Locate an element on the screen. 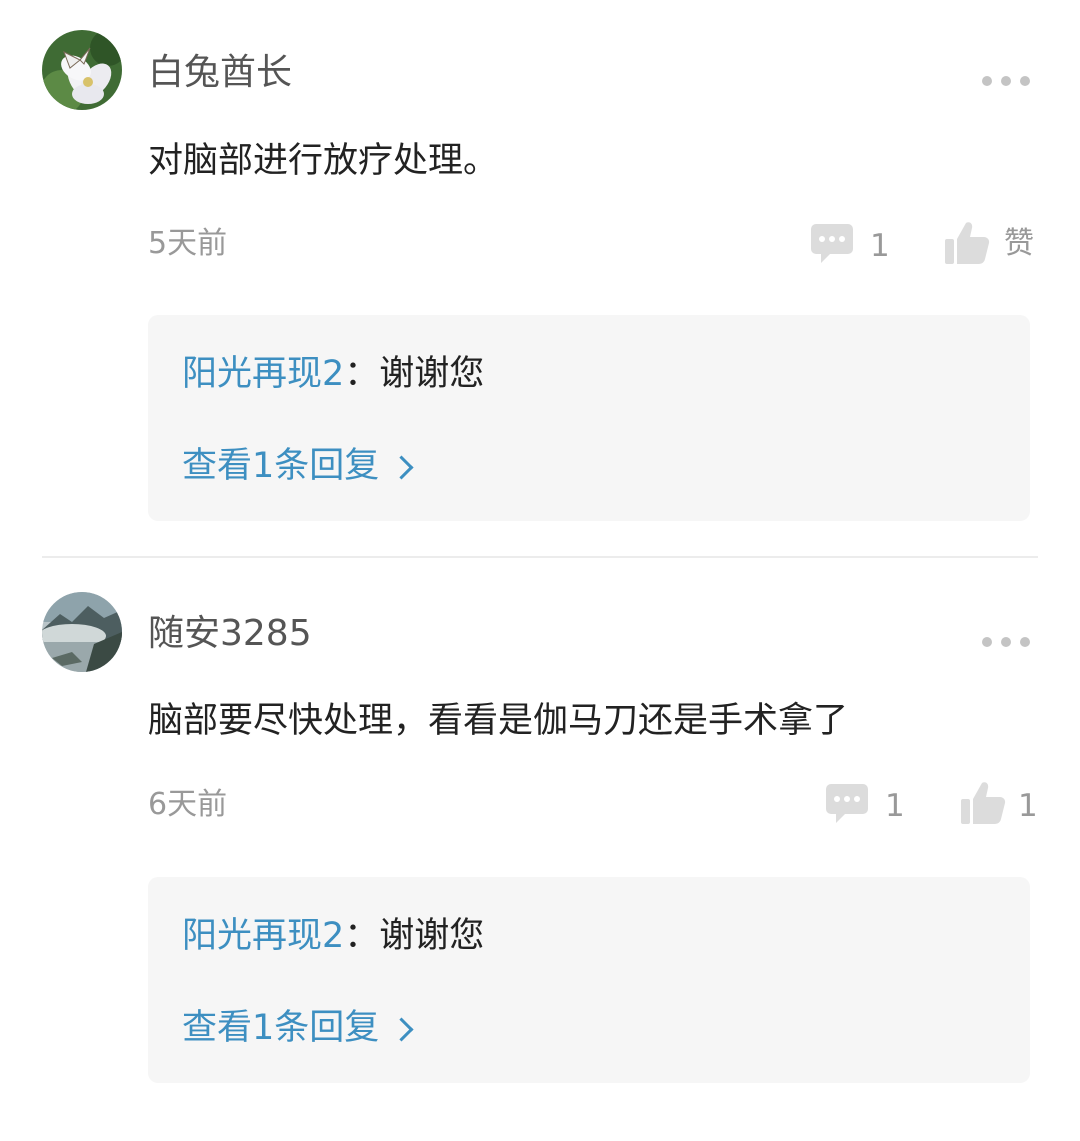 This screenshot has width=1080, height=1141. white-flower-butterfly-avatar-icon is located at coordinates (82, 70).